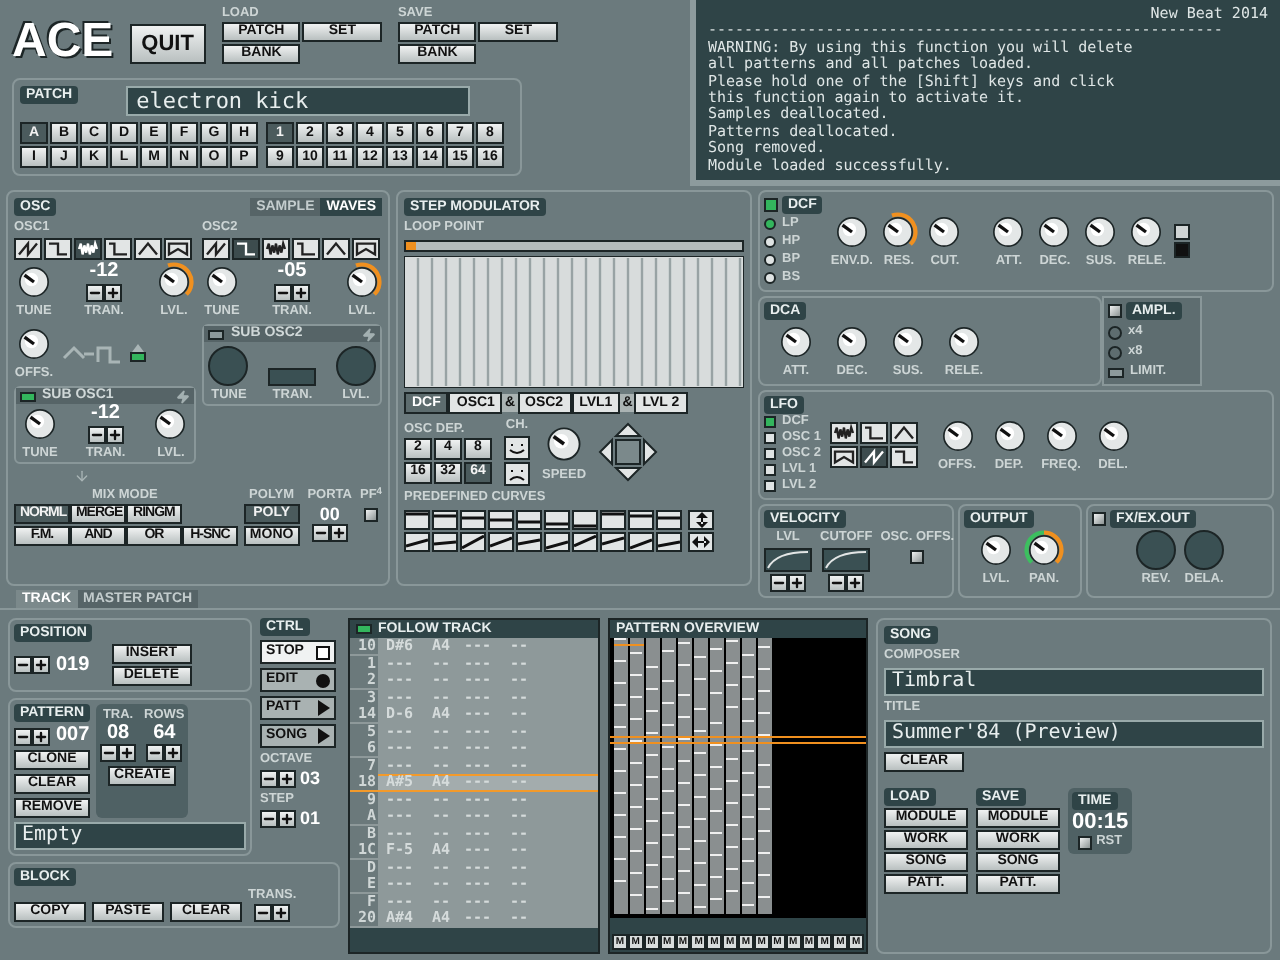 This screenshot has height=960, width=1280. What do you see at coordinates (1074, 734) in the screenshot?
I see `title-field: Summer'84 (Preview)` at bounding box center [1074, 734].